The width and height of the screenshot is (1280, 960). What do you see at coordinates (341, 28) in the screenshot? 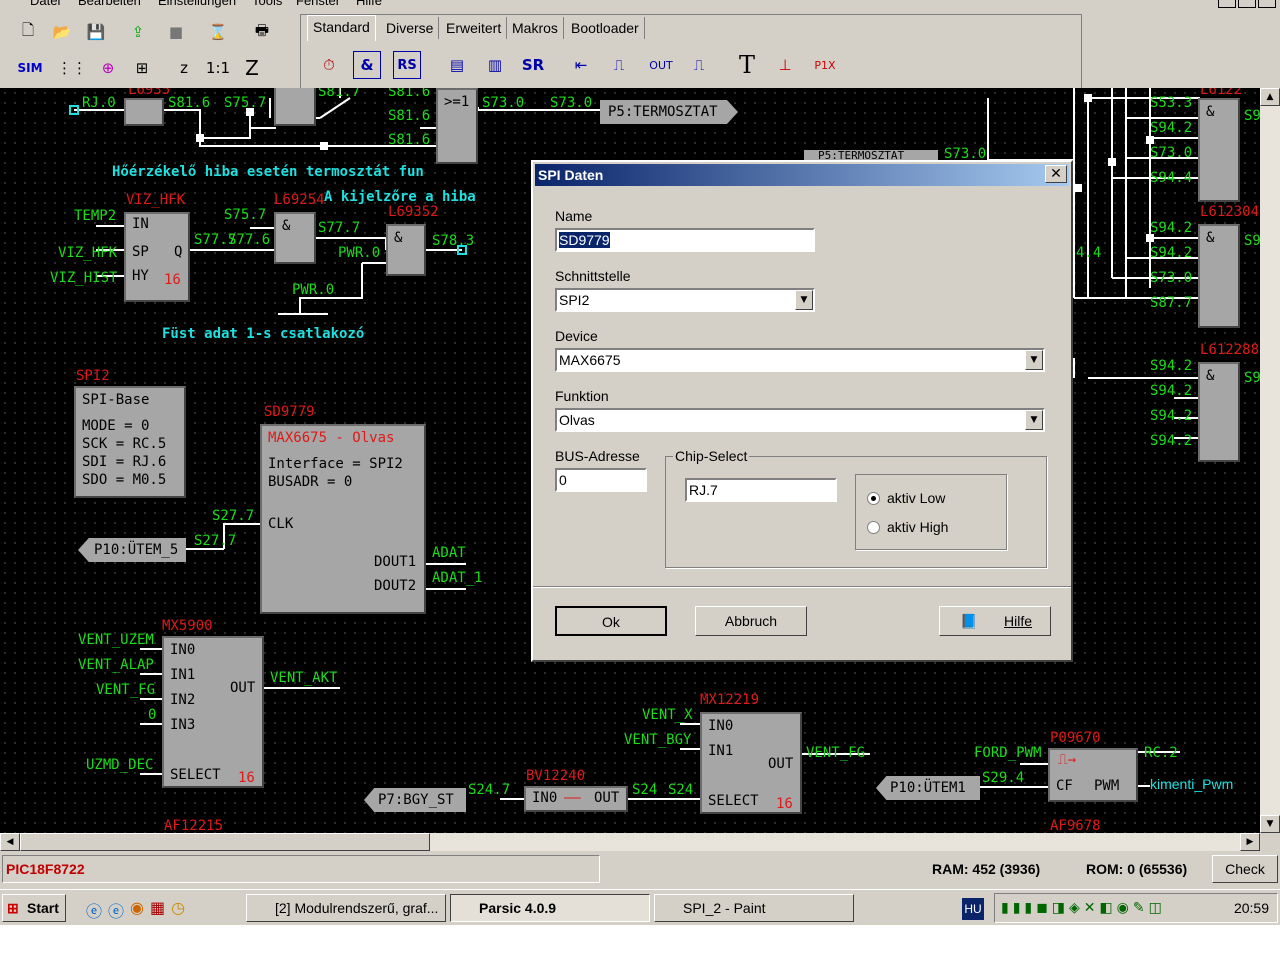
I see `tab-standard: Standard` at bounding box center [341, 28].